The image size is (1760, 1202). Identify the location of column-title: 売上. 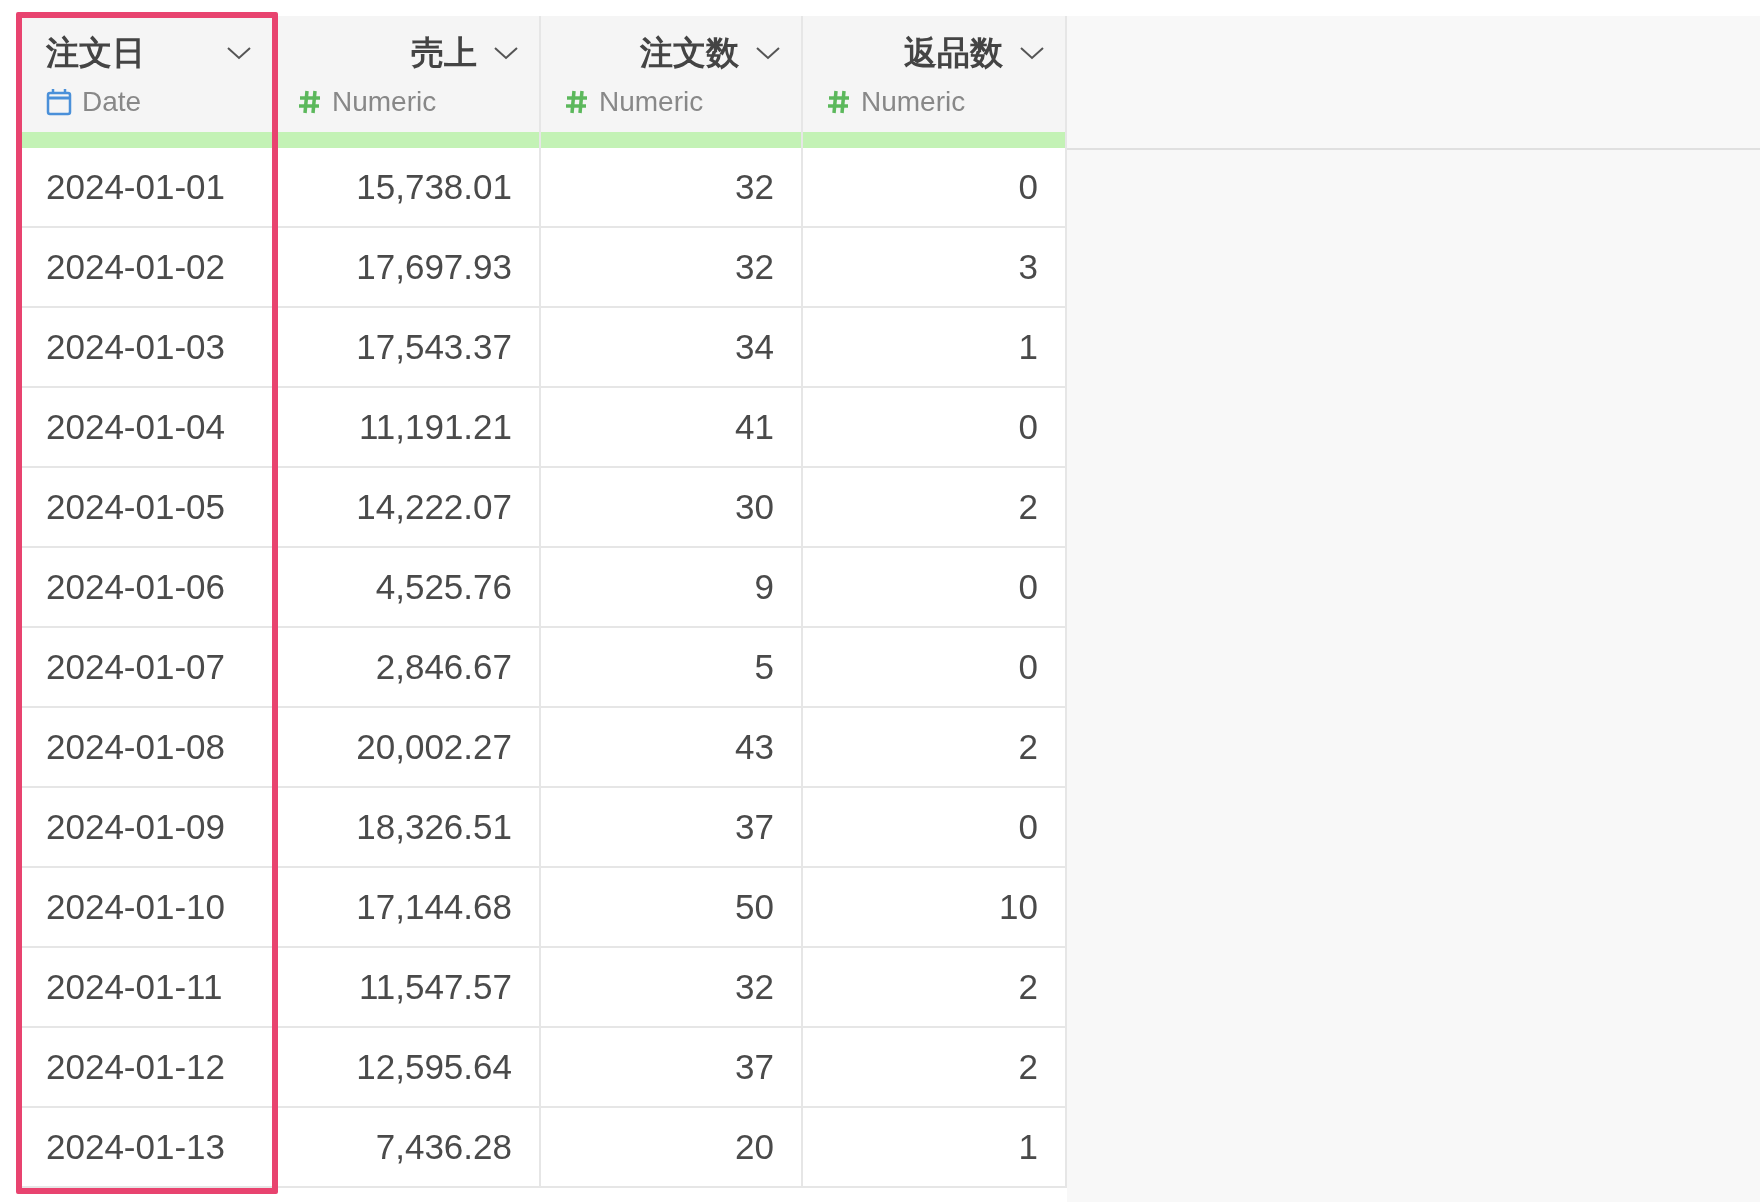
(444, 52).